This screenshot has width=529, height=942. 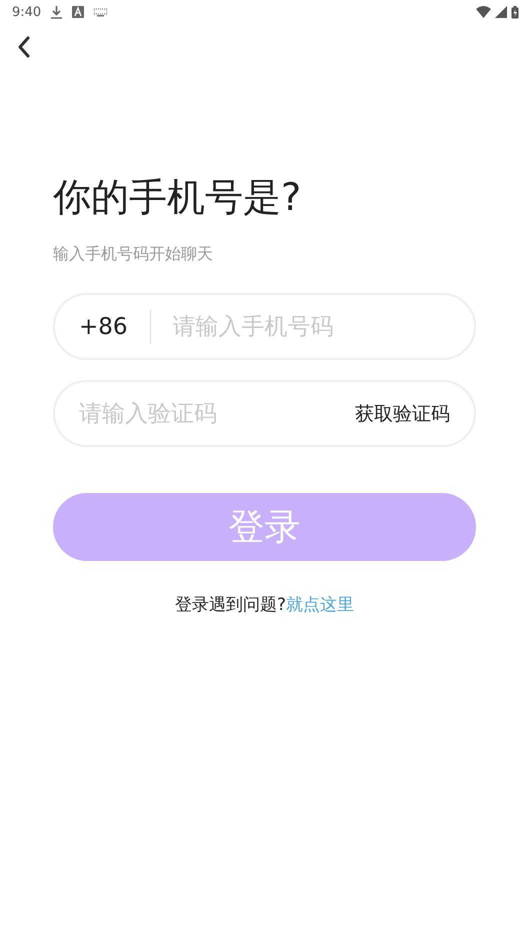 I want to click on page-title: 你的手机号是?, so click(x=177, y=197).